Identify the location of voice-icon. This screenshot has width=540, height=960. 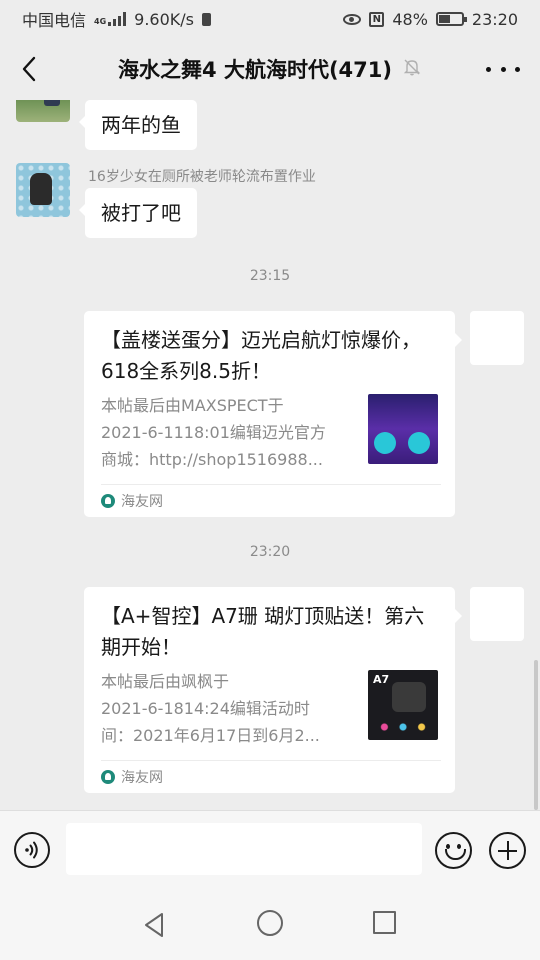
(31, 850).